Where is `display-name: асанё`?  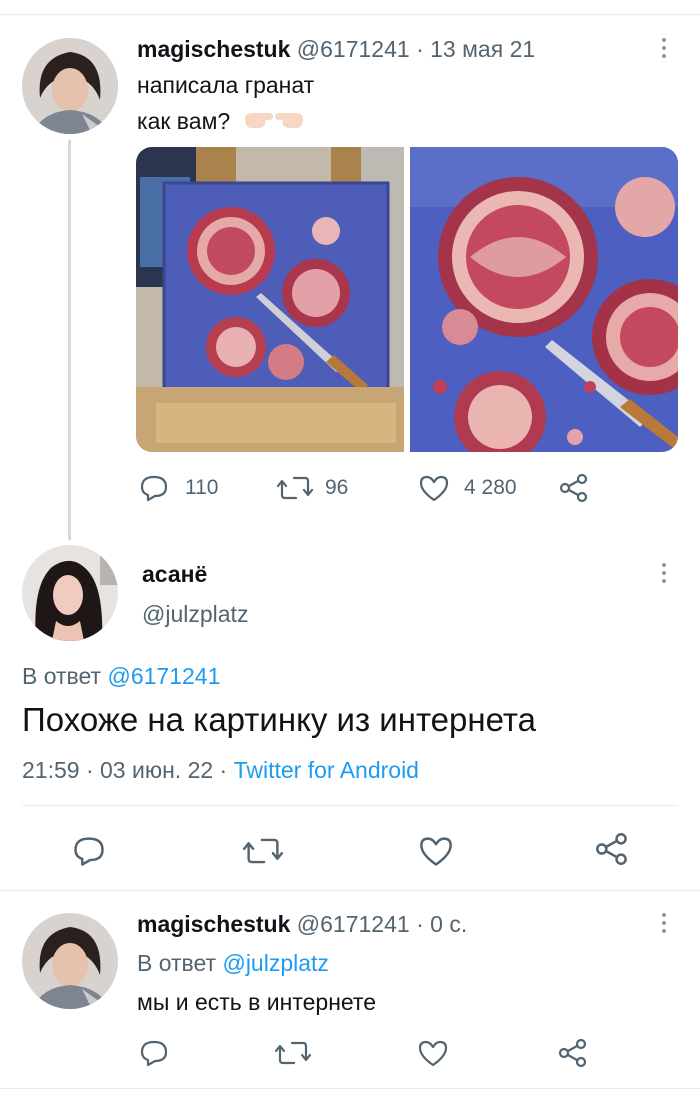
display-name: асанё is located at coordinates (174, 574).